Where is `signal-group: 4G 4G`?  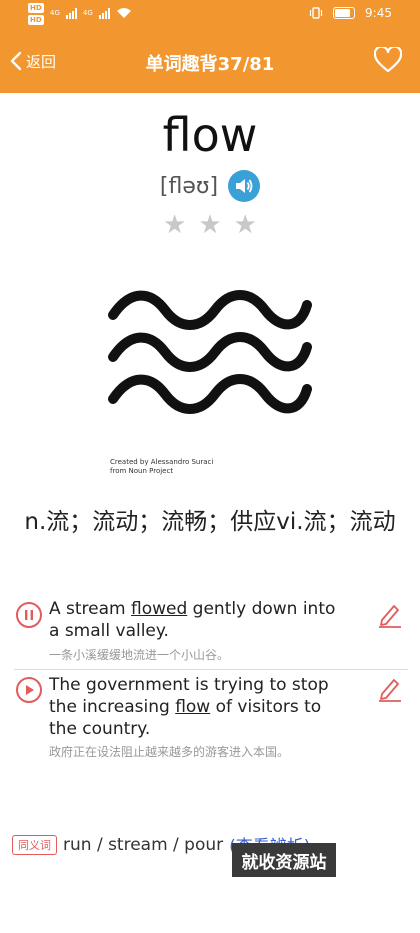
signal-group: 4G 4G is located at coordinates (91, 13).